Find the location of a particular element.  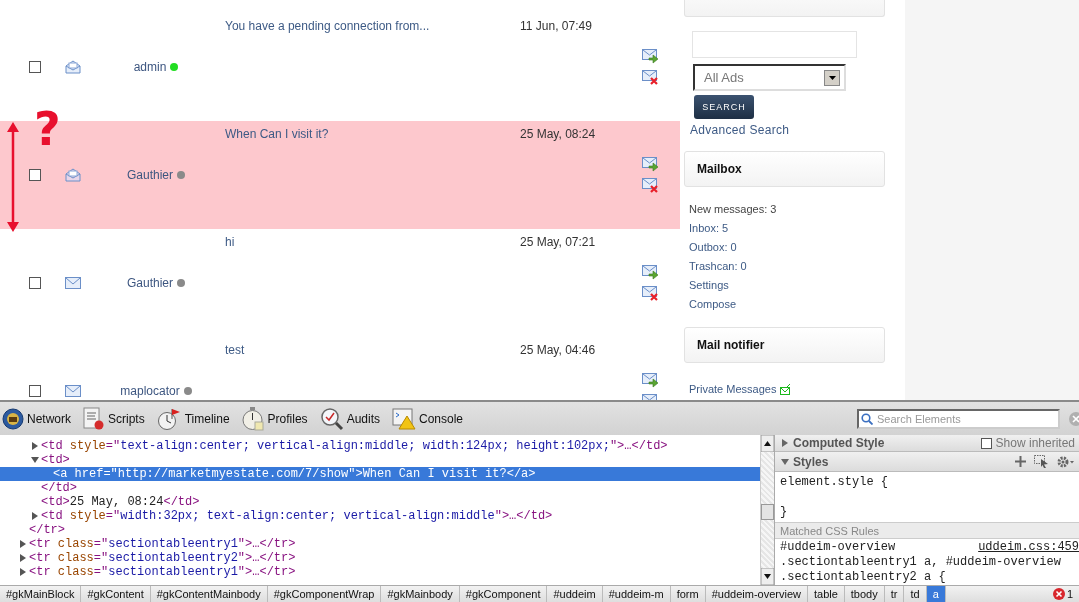

devtools-tab: Timeline is located at coordinates (197, 418).